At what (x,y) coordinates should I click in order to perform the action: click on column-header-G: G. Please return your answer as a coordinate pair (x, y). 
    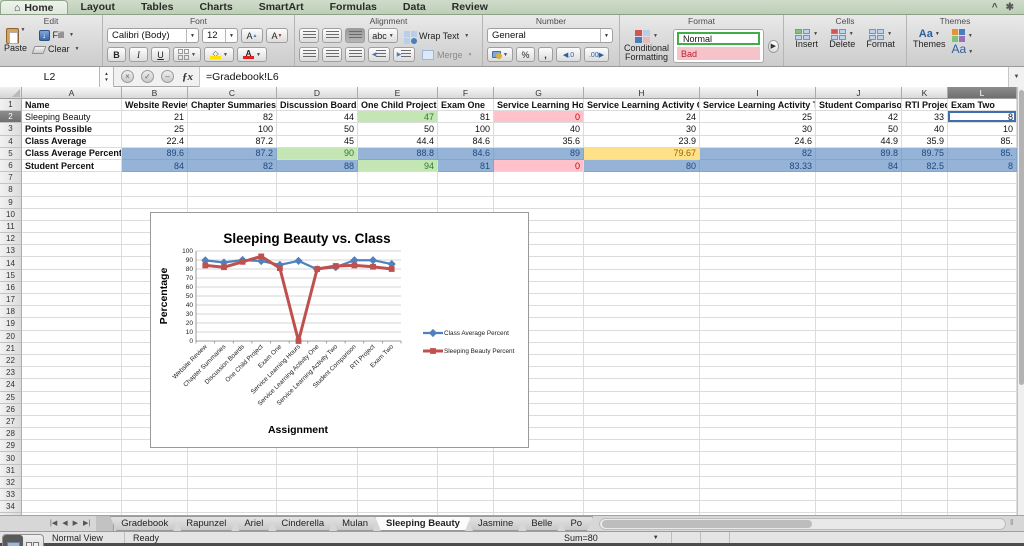
    Looking at the image, I should click on (539, 93).